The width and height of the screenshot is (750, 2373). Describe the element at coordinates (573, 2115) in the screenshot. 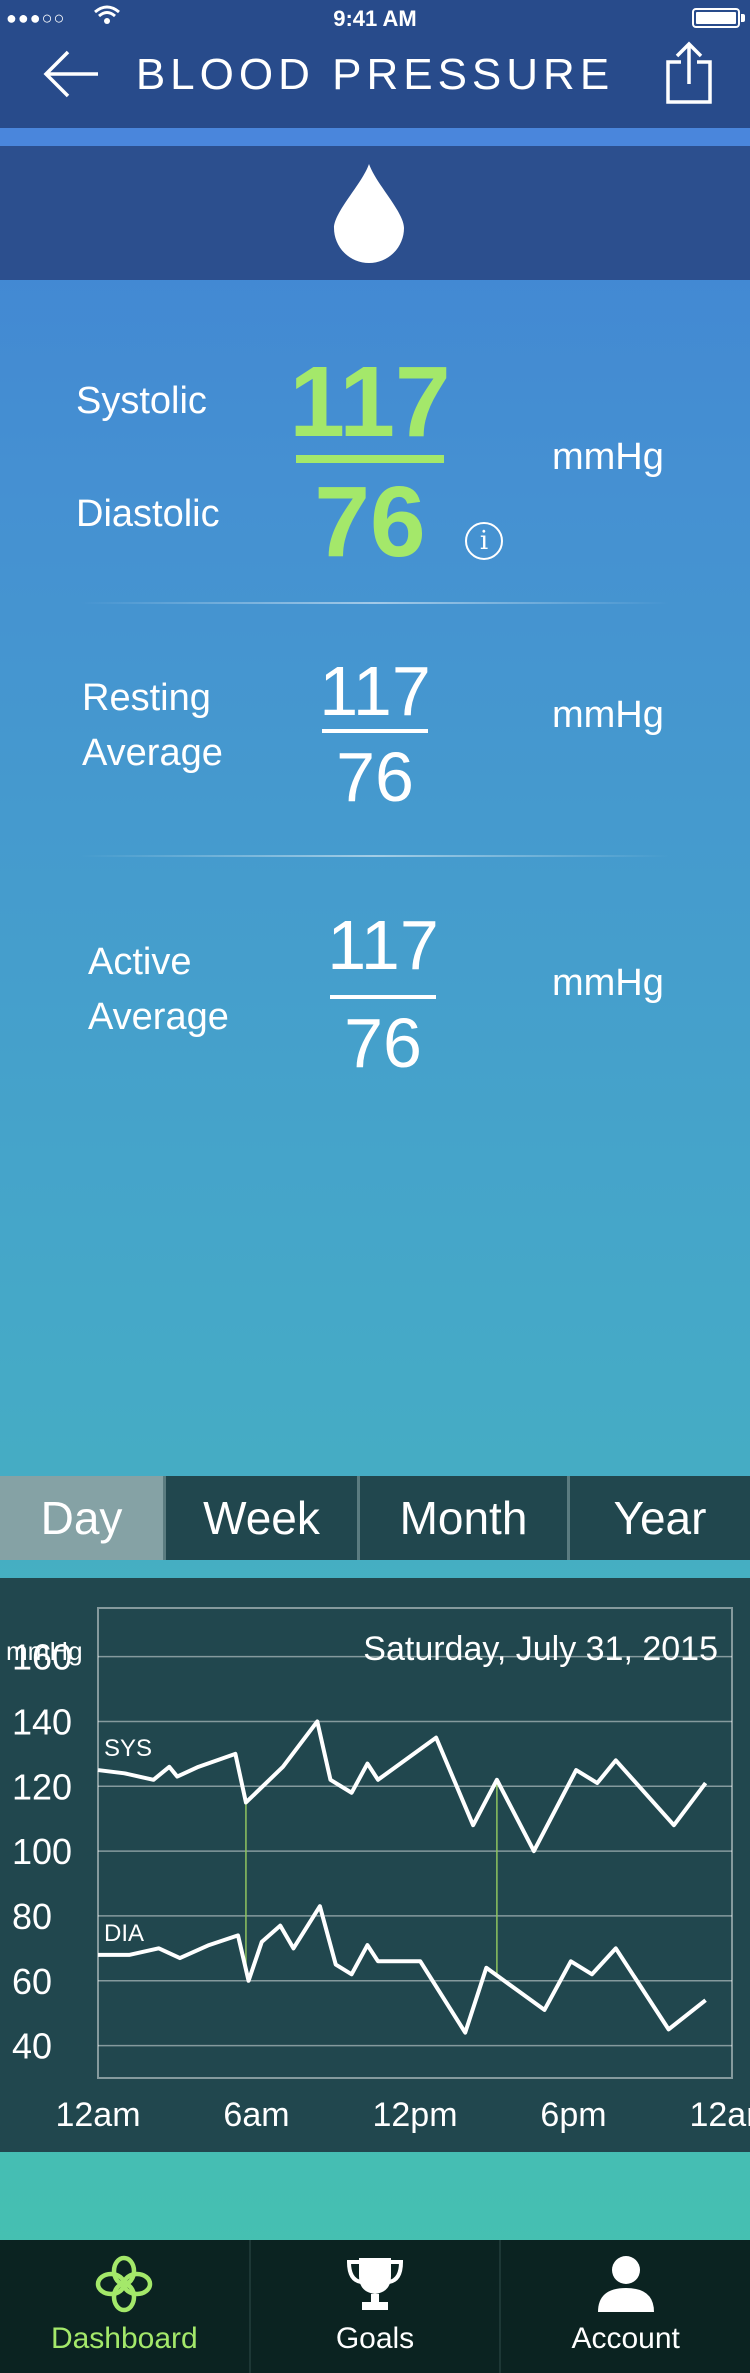

I see `x-tick-label: 6pm` at that location.